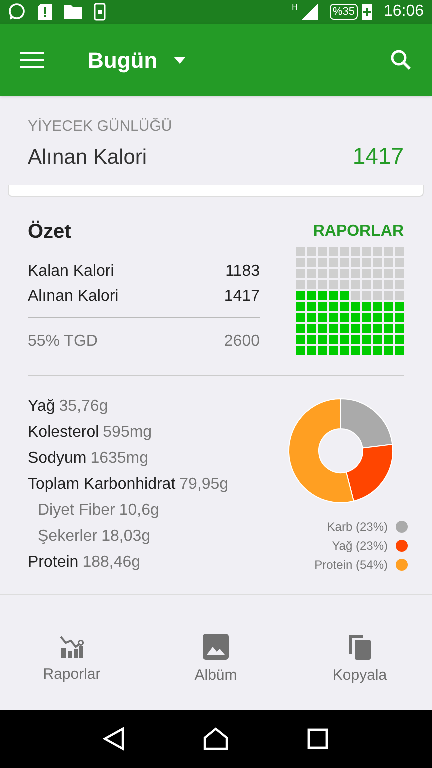 Image resolution: width=432 pixels, height=768 pixels. I want to click on bottom-nav-item: Raporlar, so click(72, 660).